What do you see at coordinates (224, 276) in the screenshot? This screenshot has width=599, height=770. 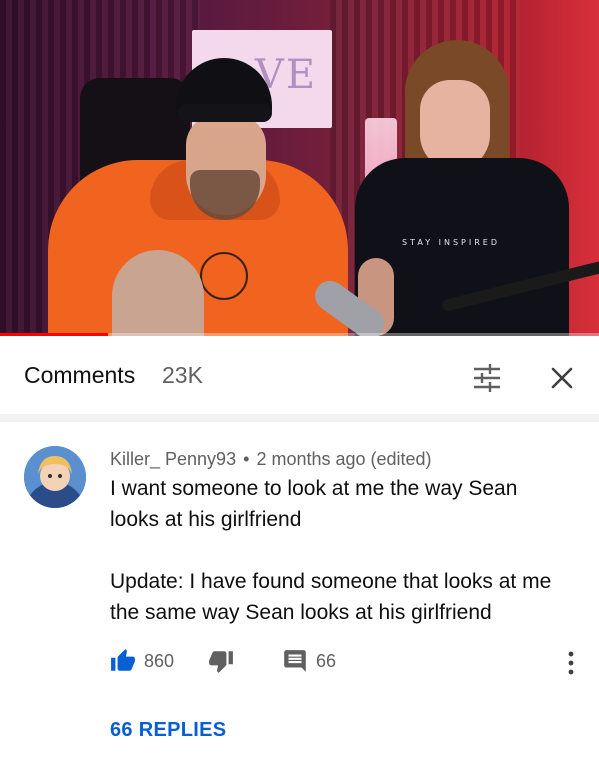 I see `hoodie-ring` at bounding box center [224, 276].